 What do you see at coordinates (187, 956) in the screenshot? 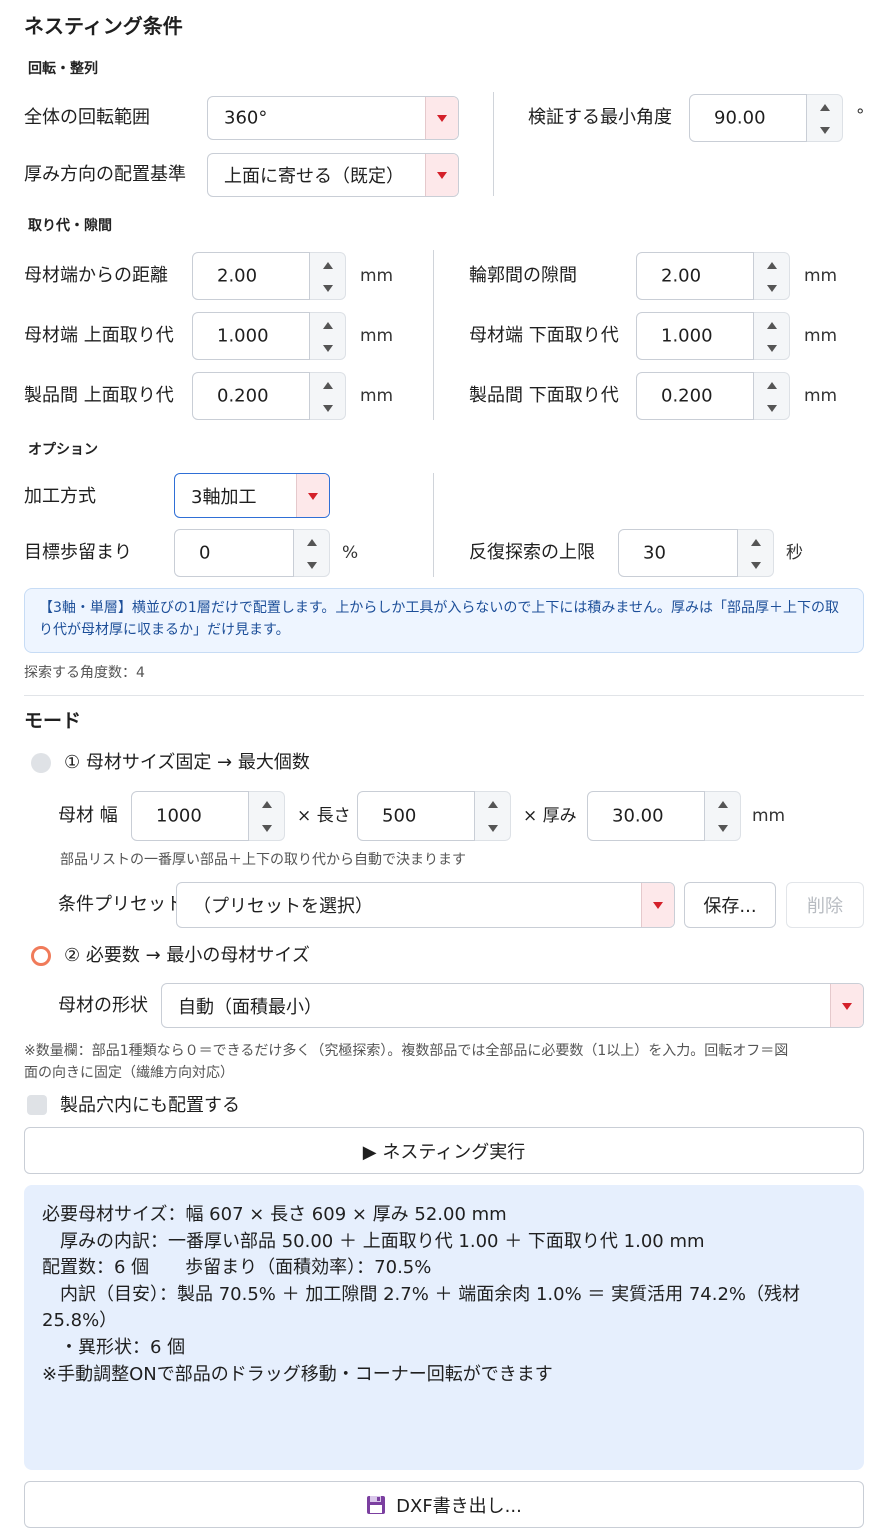
I see `mode2-label: ② 必要数 → 最小の母材サイズ` at bounding box center [187, 956].